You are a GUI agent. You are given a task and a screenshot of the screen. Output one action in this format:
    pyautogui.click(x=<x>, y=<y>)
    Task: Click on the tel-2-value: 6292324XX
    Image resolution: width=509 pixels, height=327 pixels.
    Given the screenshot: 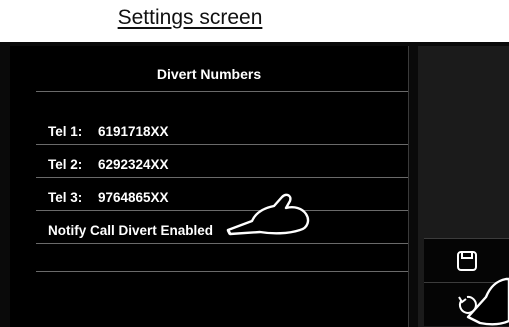 What is the action you would take?
    pyautogui.click(x=133, y=164)
    